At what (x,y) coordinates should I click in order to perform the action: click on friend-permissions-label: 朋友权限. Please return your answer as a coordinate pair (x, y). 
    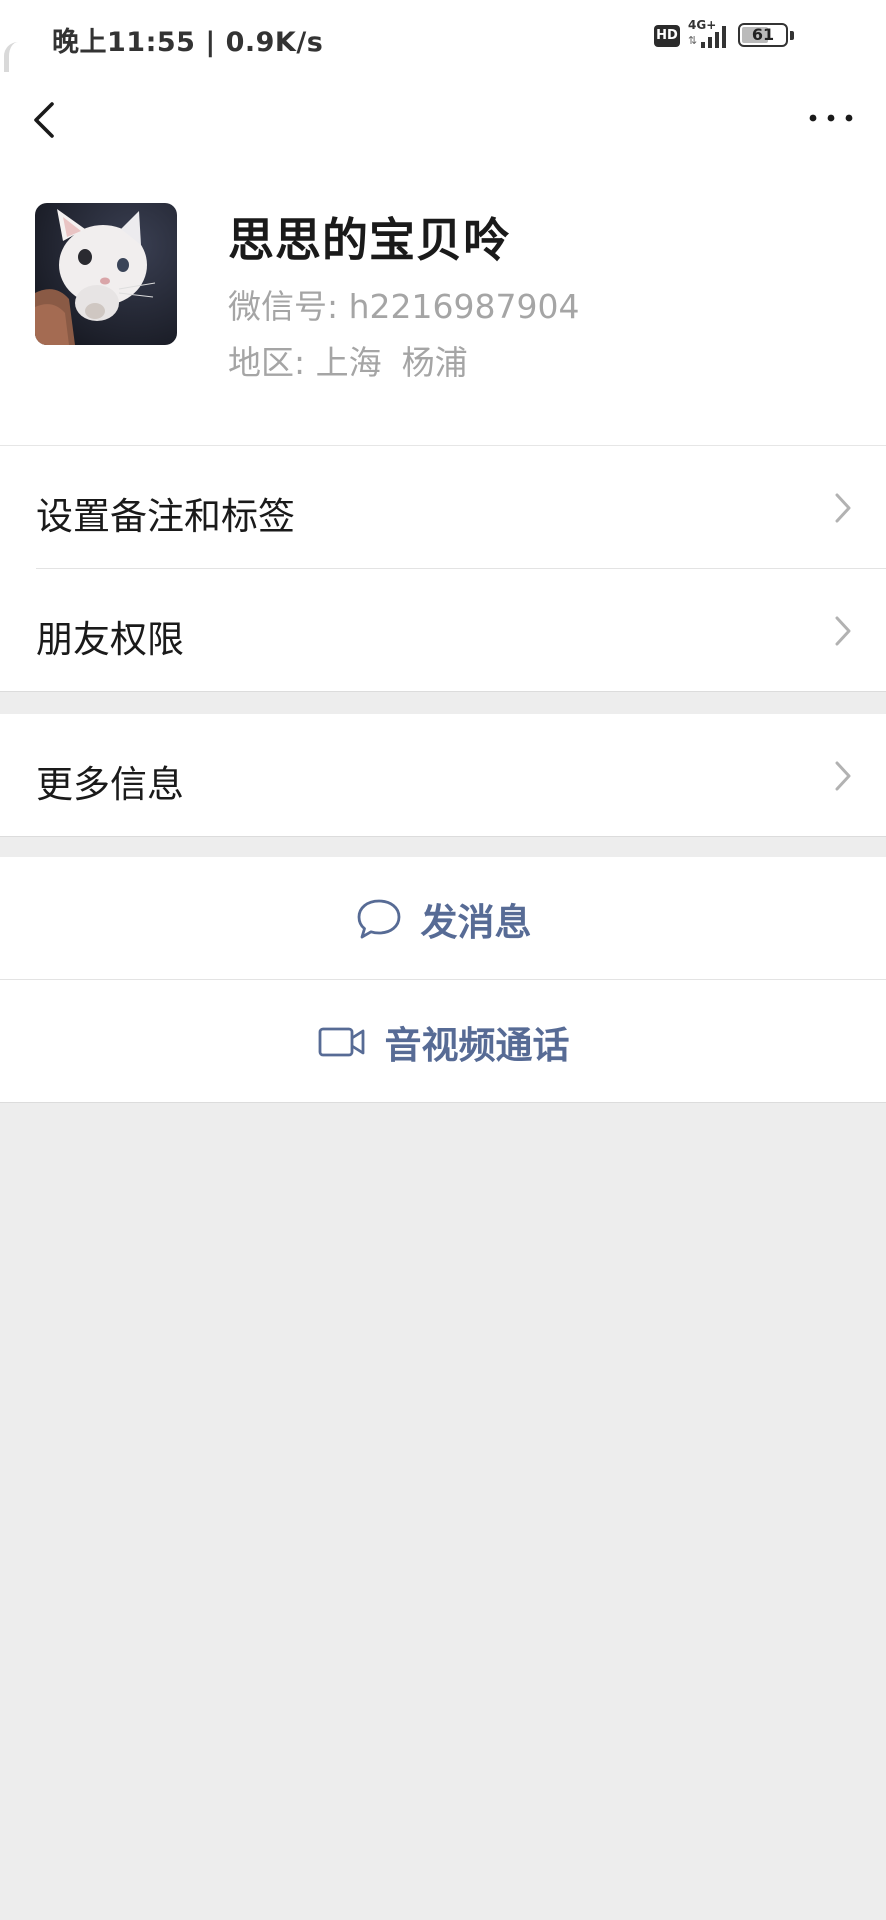
    Looking at the image, I should click on (110, 639).